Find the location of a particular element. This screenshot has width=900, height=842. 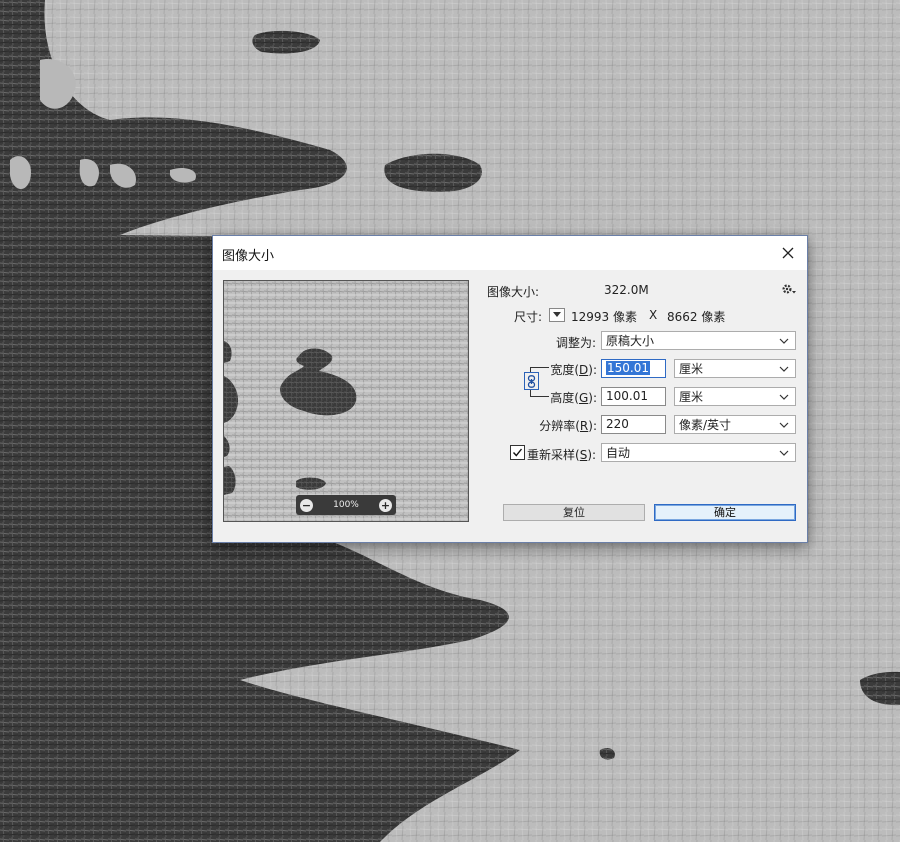

ok-button: 确定 is located at coordinates (725, 512).